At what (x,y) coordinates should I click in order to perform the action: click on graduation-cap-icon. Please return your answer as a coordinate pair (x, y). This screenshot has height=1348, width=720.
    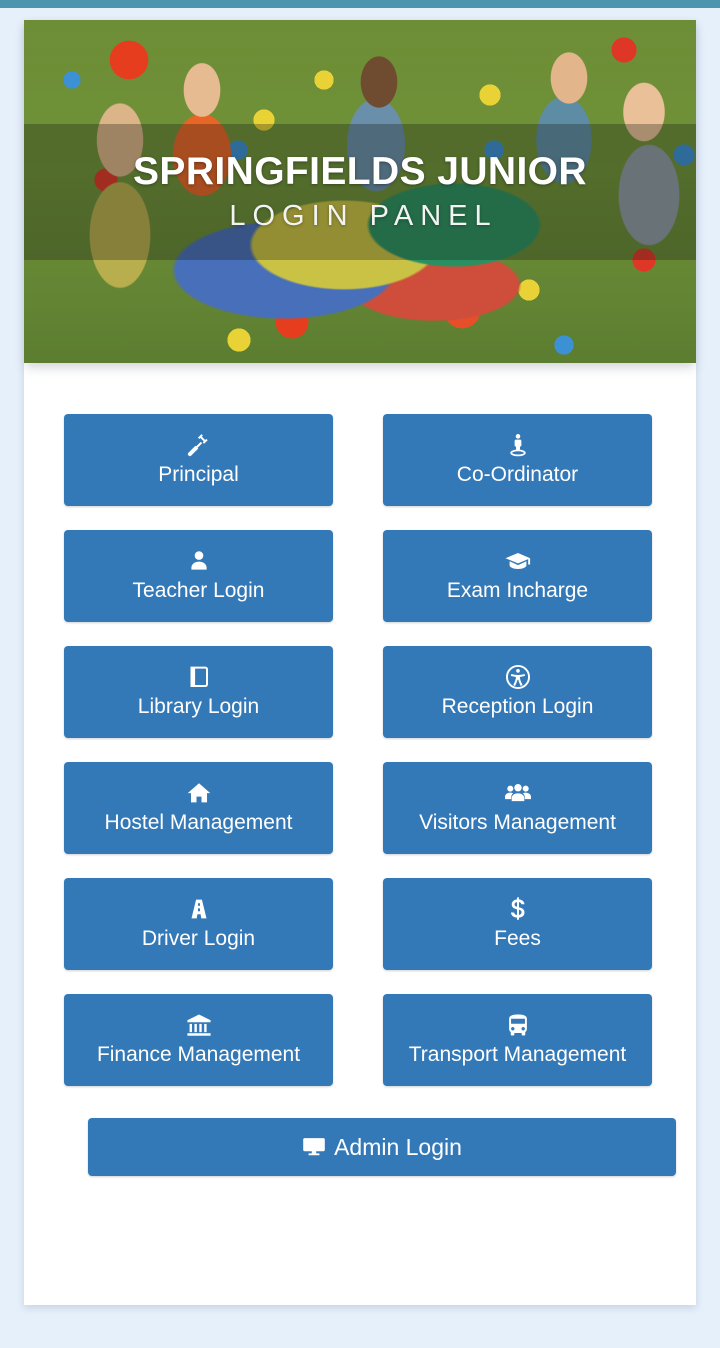
    Looking at the image, I should click on (518, 561).